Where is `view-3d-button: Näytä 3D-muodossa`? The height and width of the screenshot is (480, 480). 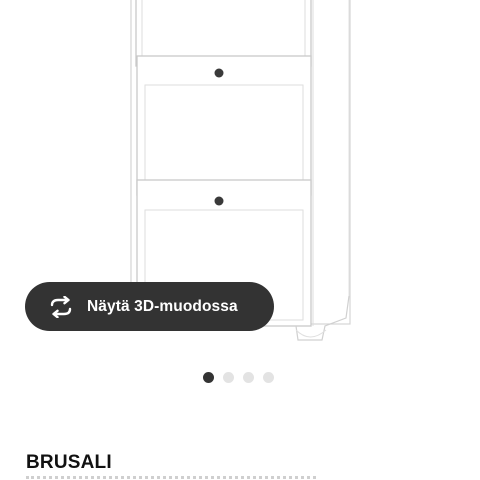
view-3d-button: Näytä 3D-muodossa is located at coordinates (149, 306).